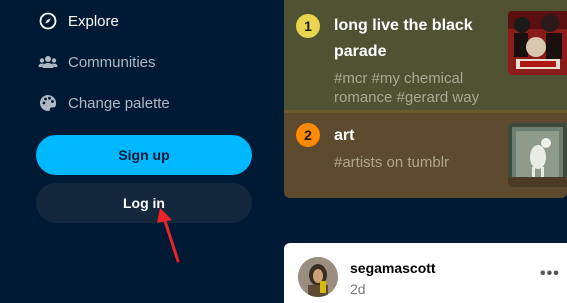 Image resolution: width=567 pixels, height=303 pixels. What do you see at coordinates (419, 136) in the screenshot?
I see `trending-title: art` at bounding box center [419, 136].